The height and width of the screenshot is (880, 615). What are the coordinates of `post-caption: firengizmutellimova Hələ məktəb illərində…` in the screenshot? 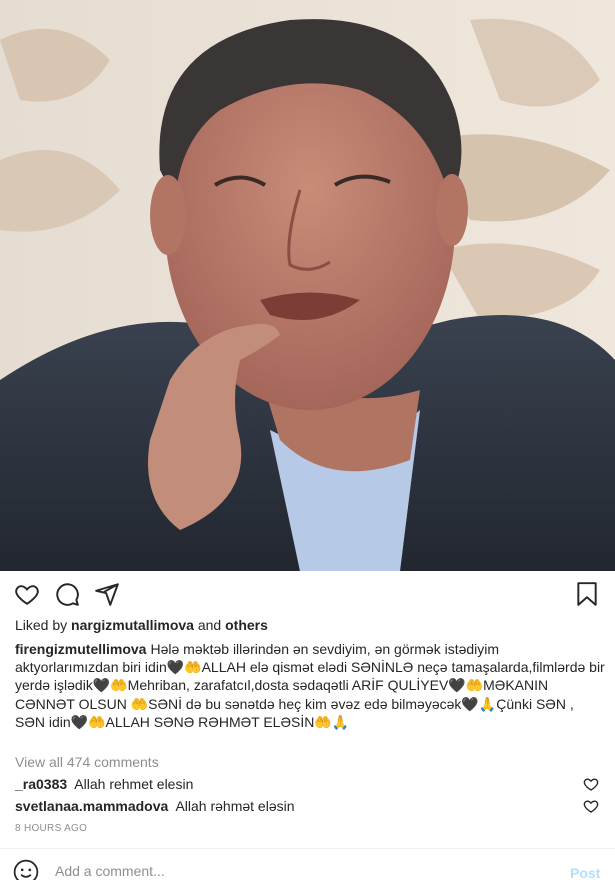 It's located at (310, 685).